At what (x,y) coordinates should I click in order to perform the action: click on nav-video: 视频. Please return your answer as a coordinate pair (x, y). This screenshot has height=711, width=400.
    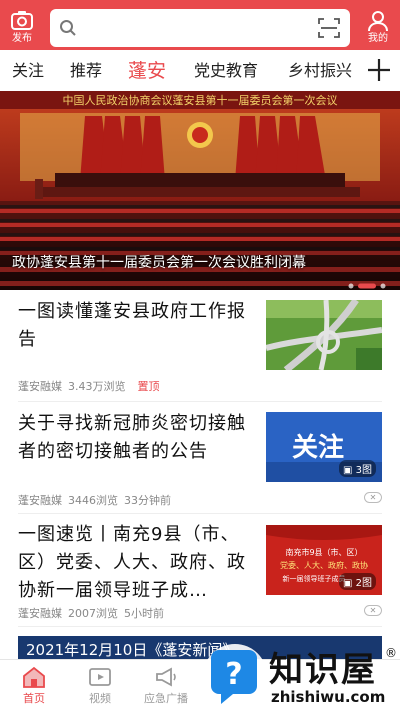
    Looking at the image, I should click on (100, 685).